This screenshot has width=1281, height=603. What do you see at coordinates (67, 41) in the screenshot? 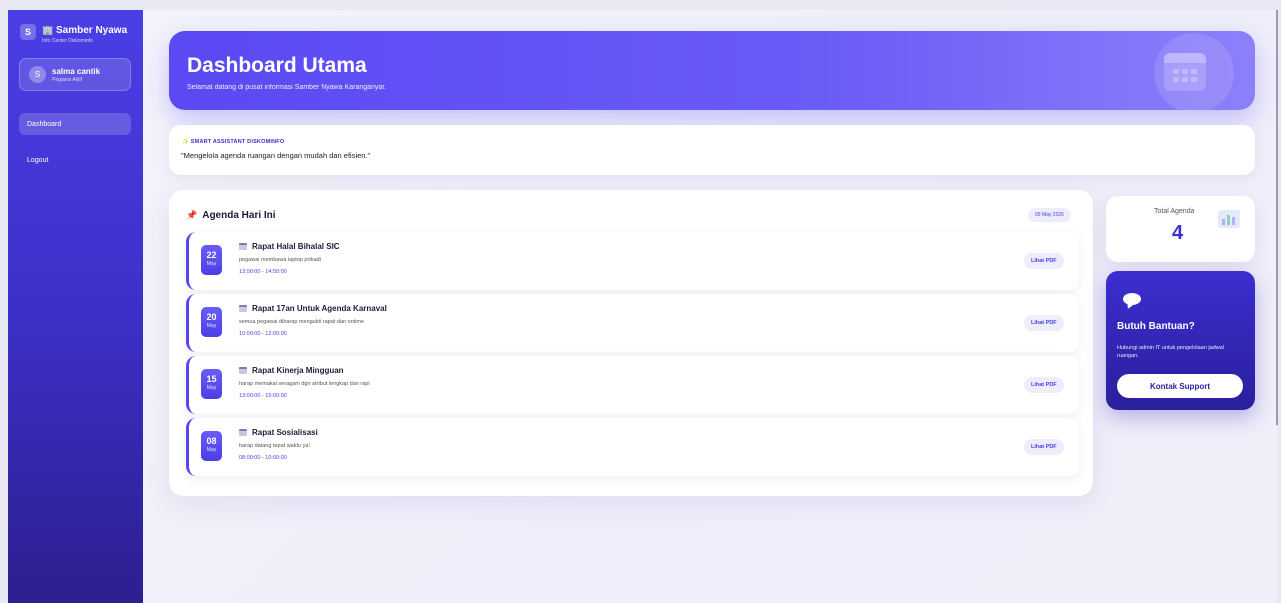
I see `brand-subtitle: Info Center Diskominfo` at bounding box center [67, 41].